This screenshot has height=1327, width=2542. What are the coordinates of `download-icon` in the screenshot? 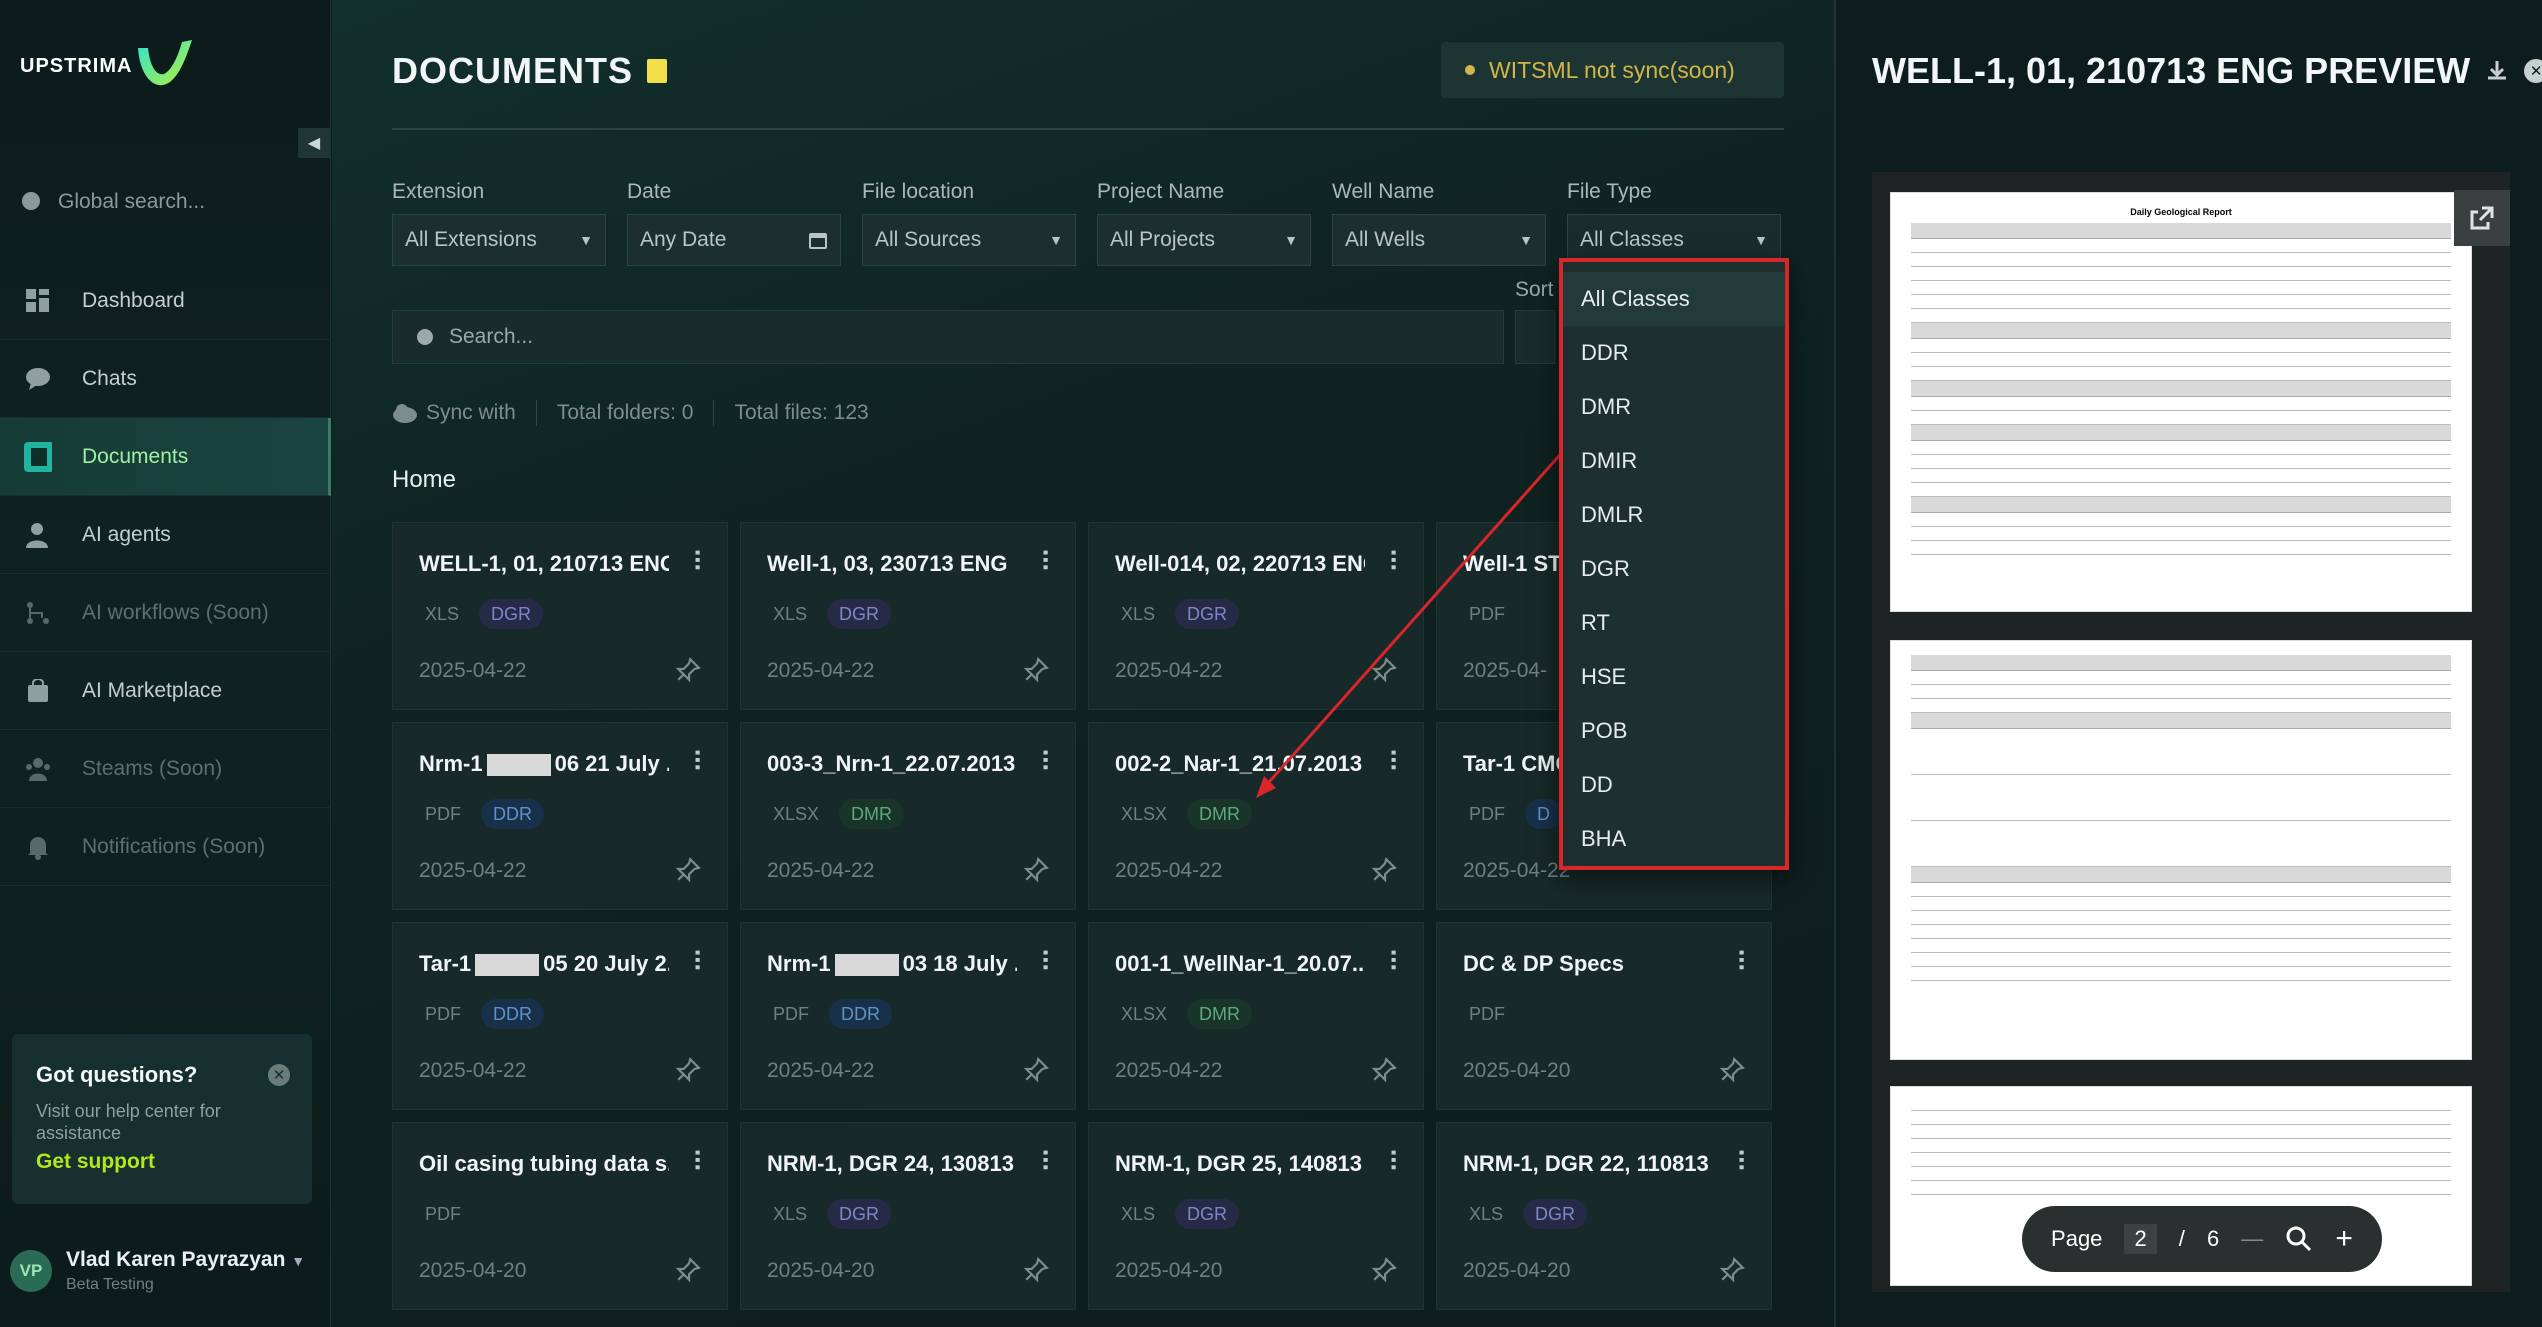 It's located at (2497, 71).